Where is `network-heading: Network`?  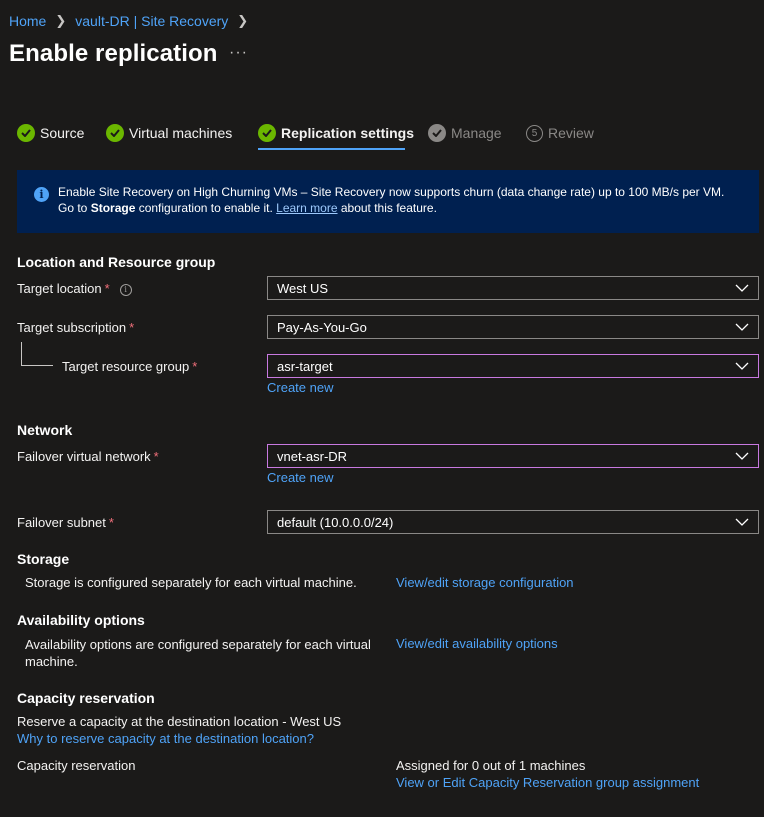
network-heading: Network is located at coordinates (45, 430).